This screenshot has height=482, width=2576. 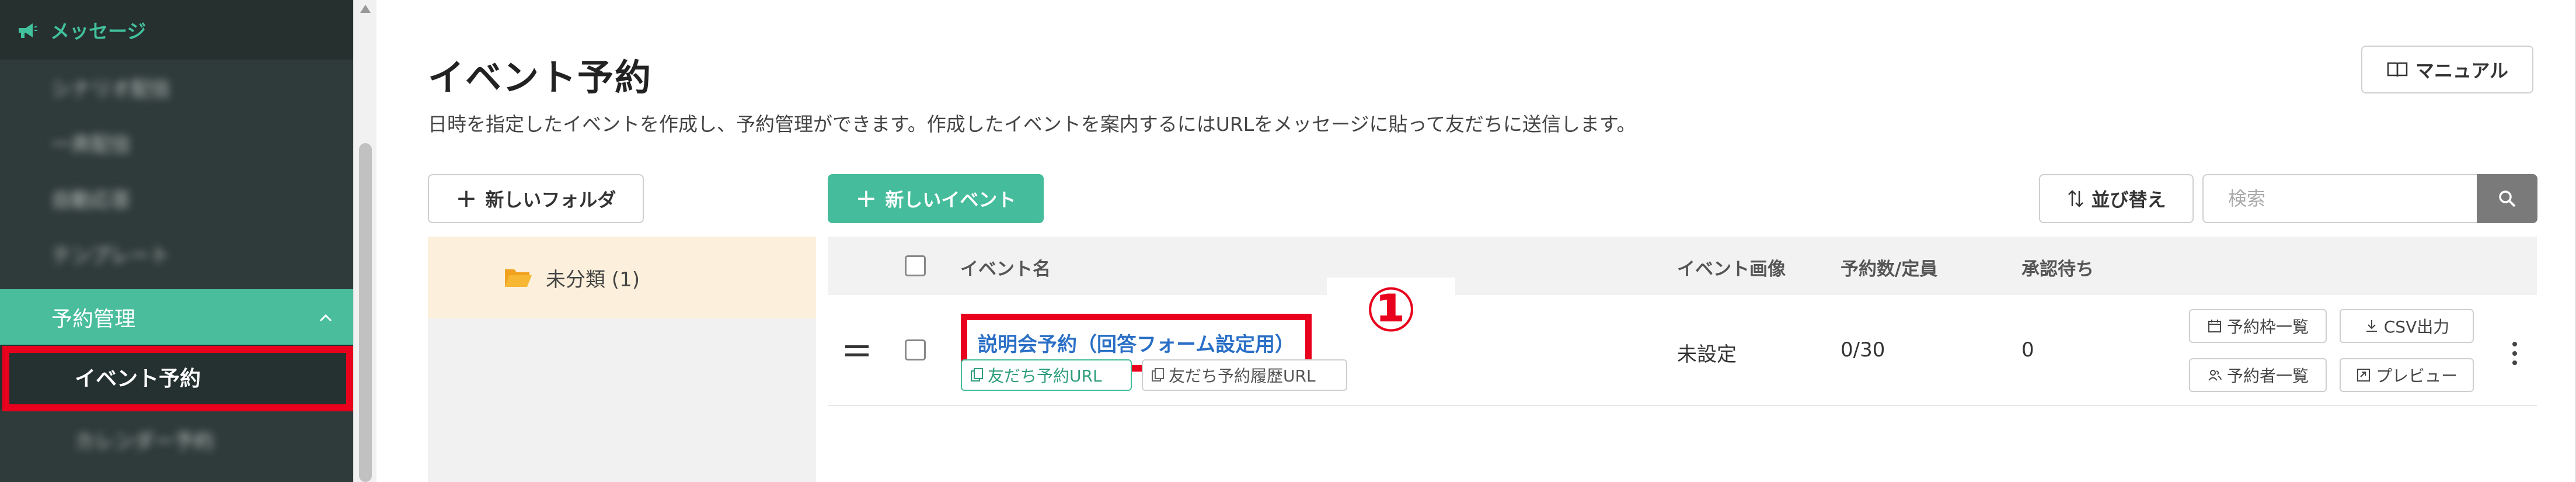 I want to click on event-image-value: 未設定, so click(x=1707, y=354).